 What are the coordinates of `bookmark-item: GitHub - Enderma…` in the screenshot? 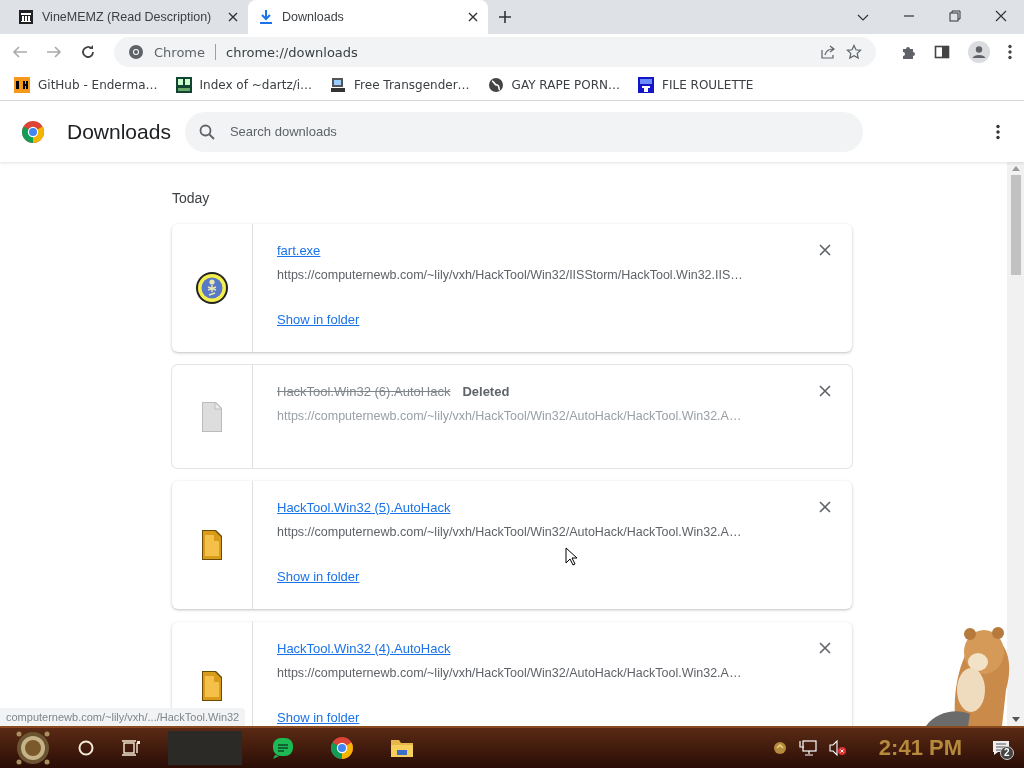 It's located at (86, 85).